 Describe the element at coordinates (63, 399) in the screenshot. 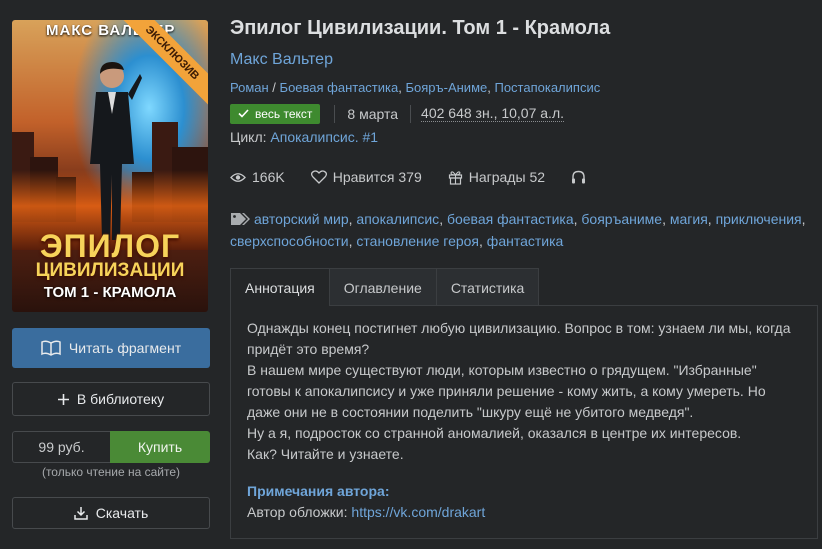

I see `plus-icon` at that location.